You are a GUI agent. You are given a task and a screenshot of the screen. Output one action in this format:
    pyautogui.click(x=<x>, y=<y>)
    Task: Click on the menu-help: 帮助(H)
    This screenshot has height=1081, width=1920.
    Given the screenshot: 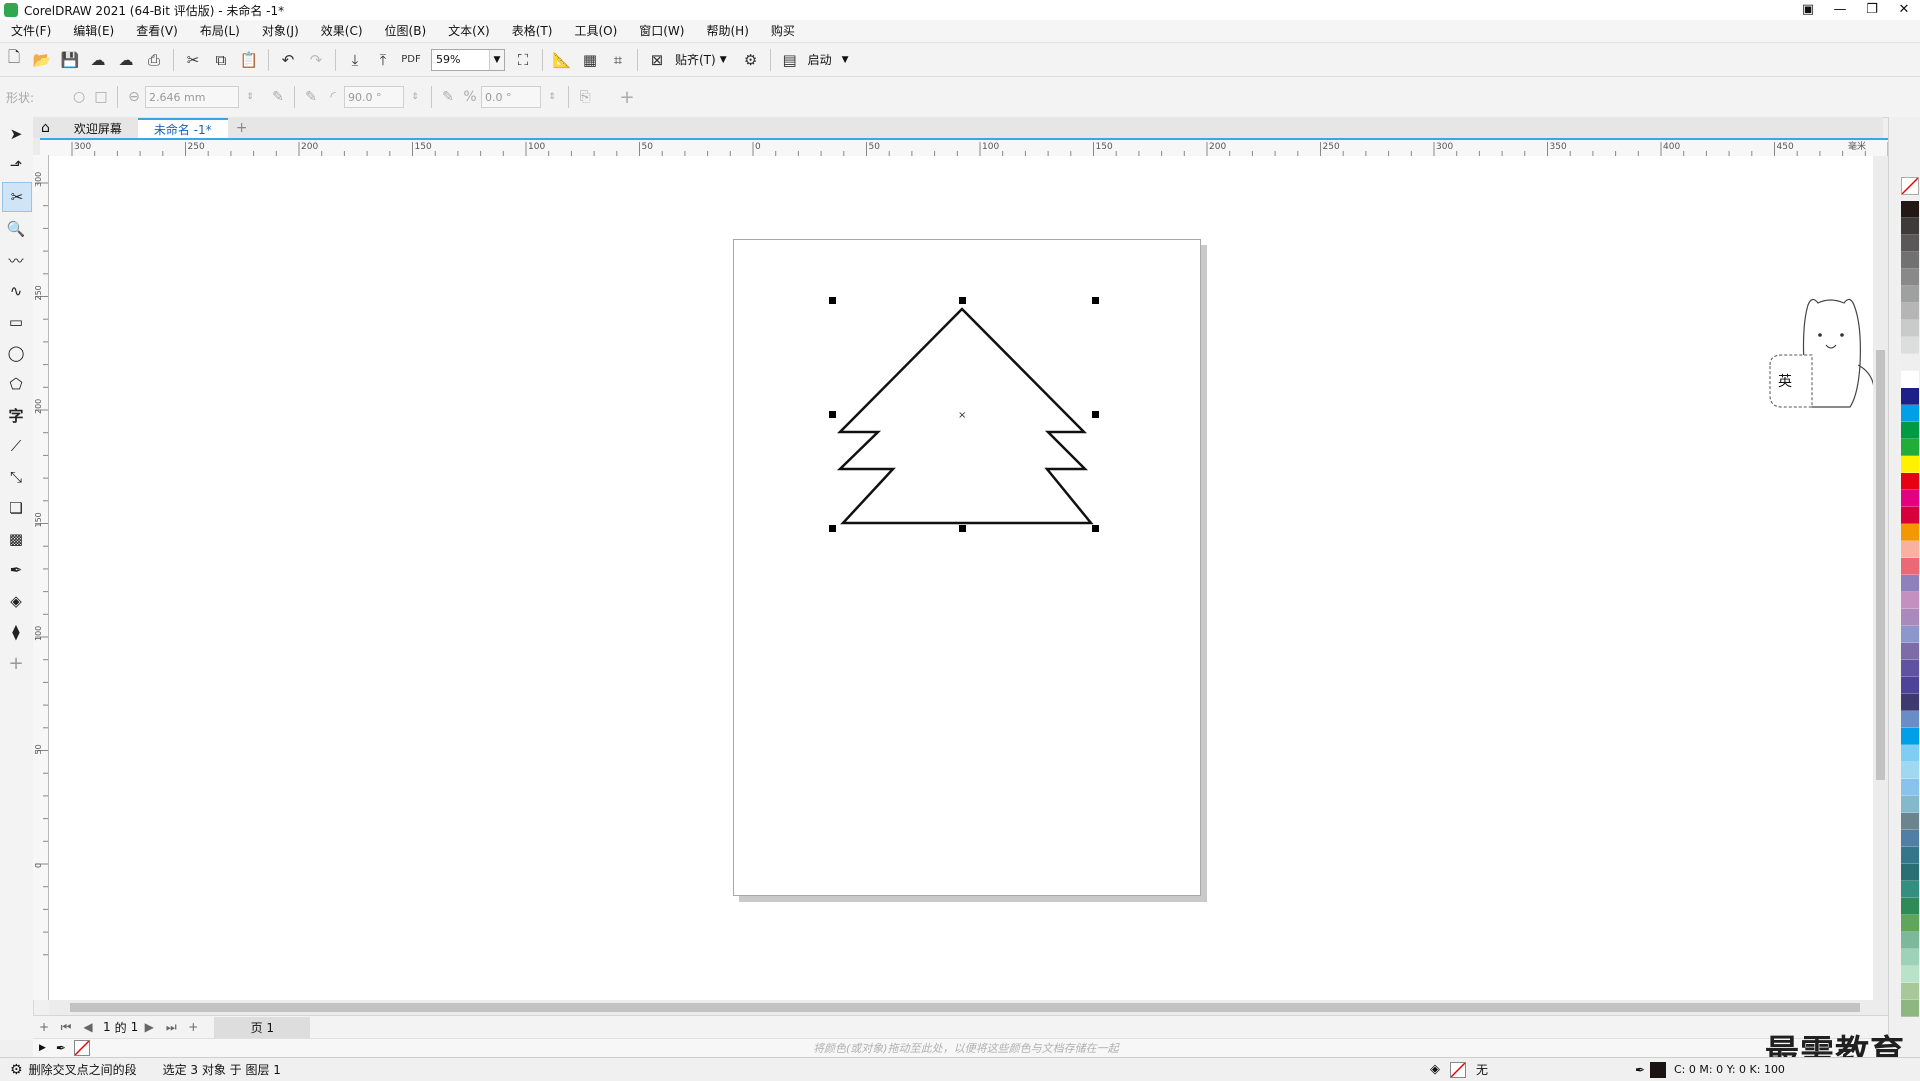 What is the action you would take?
    pyautogui.click(x=727, y=31)
    